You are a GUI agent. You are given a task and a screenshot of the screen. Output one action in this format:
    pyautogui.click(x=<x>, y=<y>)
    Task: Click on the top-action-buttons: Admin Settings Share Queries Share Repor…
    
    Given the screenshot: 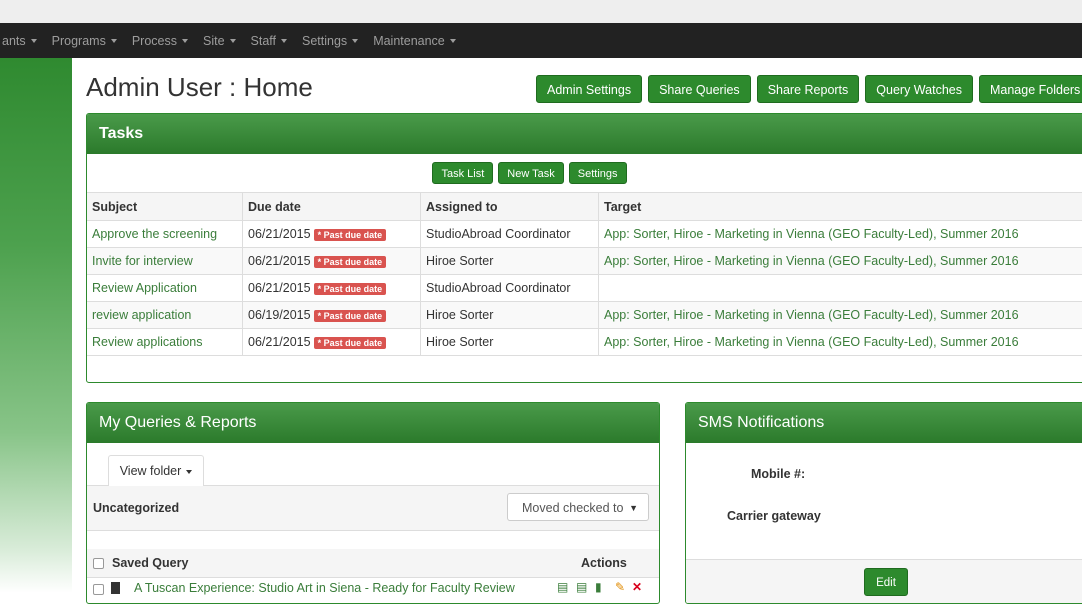 What is the action you would take?
    pyautogui.click(x=809, y=89)
    